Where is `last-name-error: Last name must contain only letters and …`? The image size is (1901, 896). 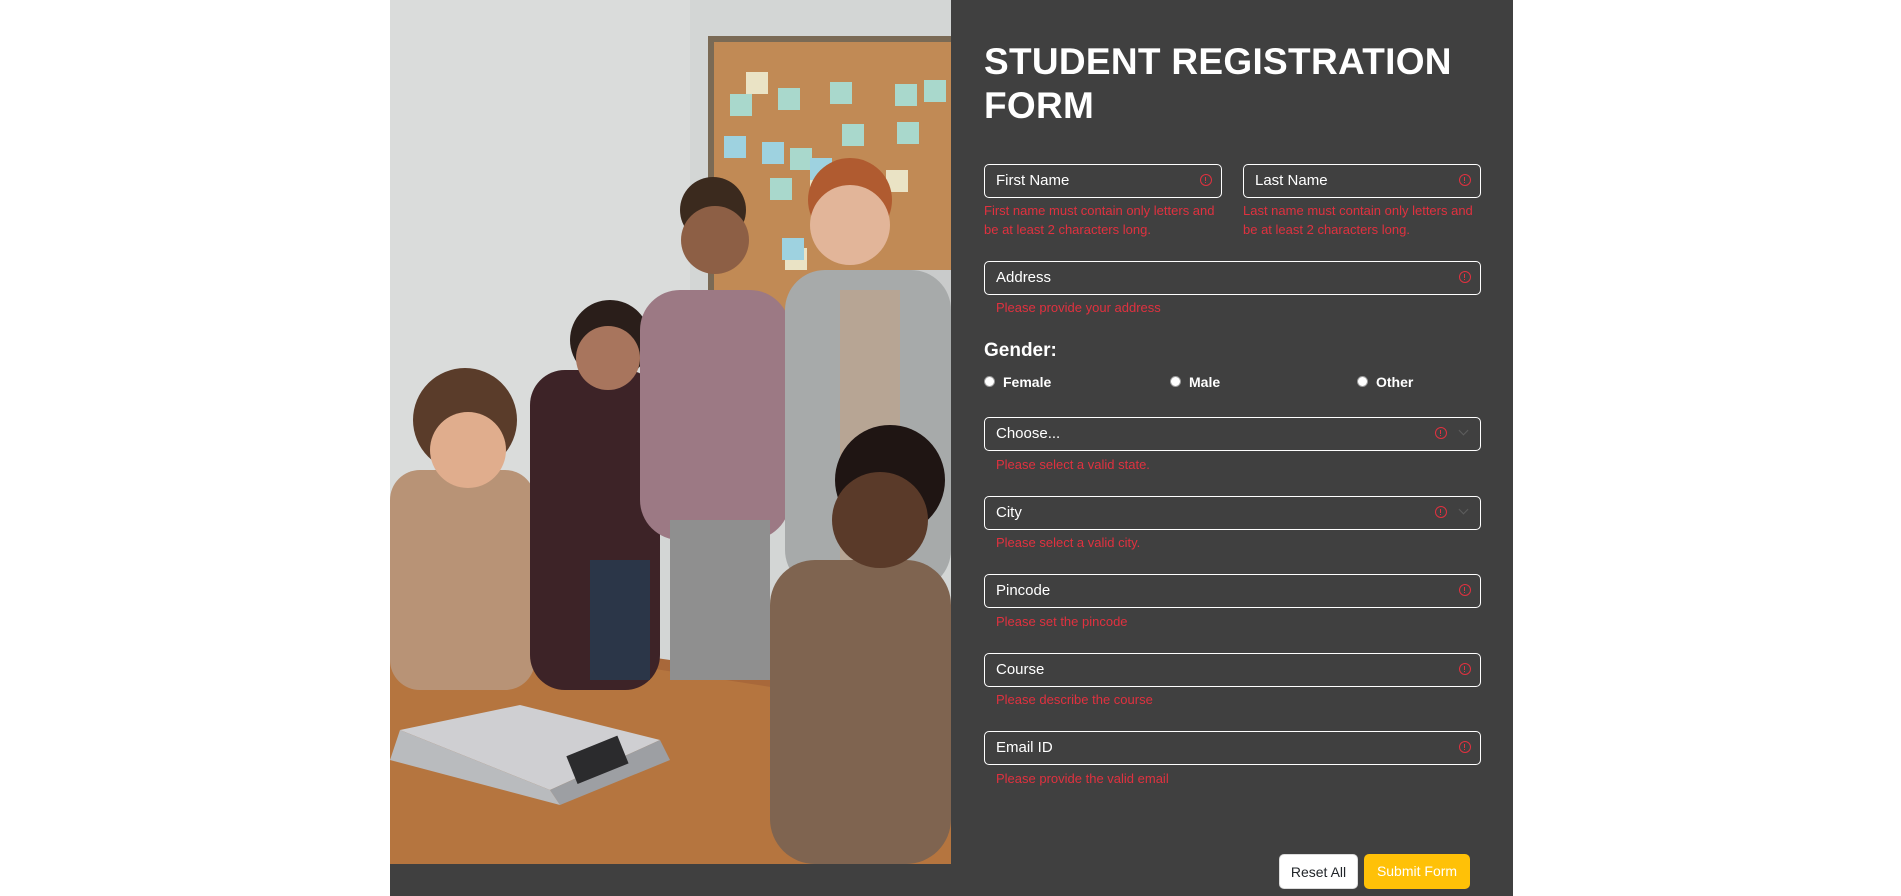 last-name-error: Last name must contain only letters and … is located at coordinates (1358, 220).